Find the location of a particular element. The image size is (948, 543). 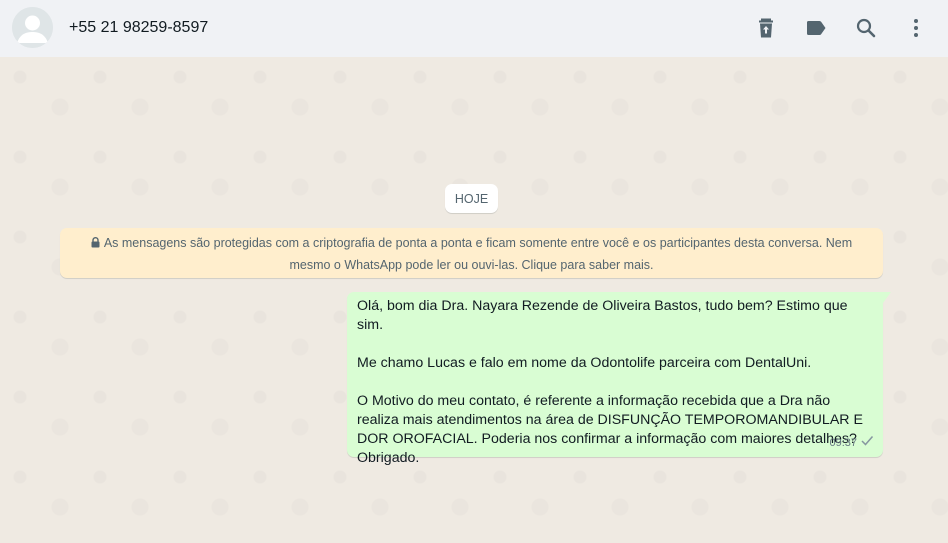

menu-icon is located at coordinates (916, 28).